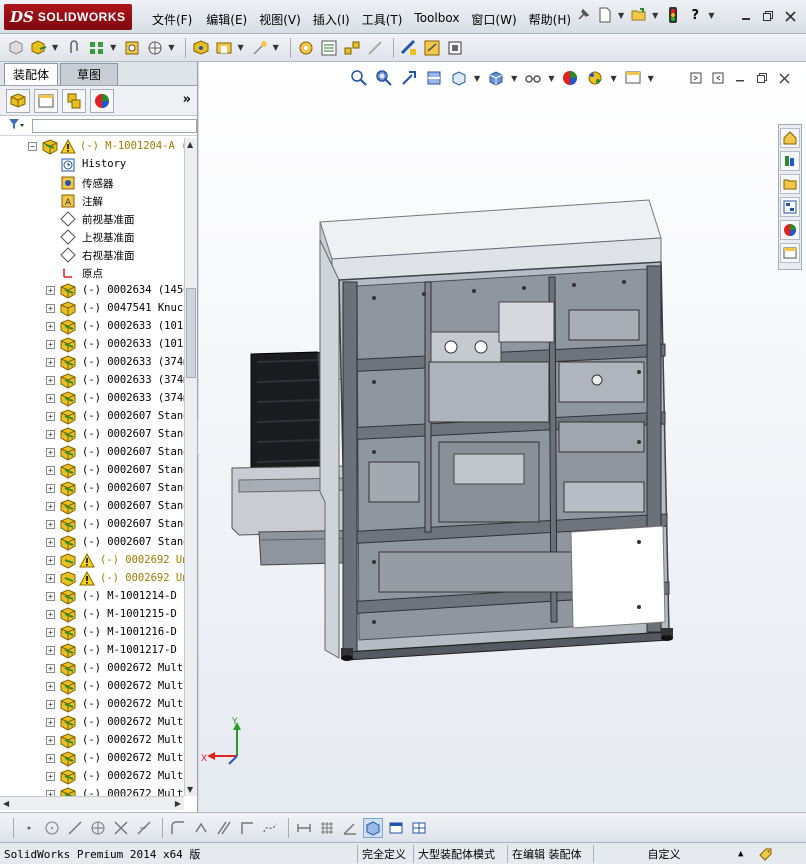 This screenshot has height=864, width=806. I want to click on centerline-icon, so click(144, 828).